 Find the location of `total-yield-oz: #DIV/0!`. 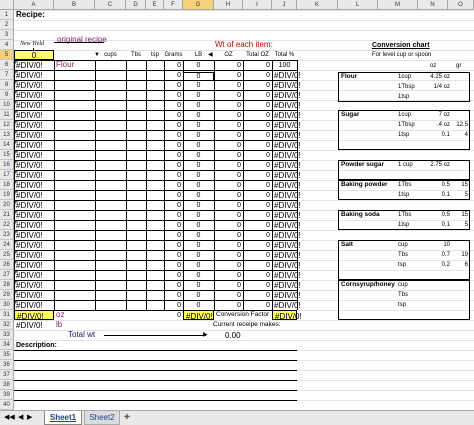

total-yield-oz: #DIV/0! is located at coordinates (34, 315).